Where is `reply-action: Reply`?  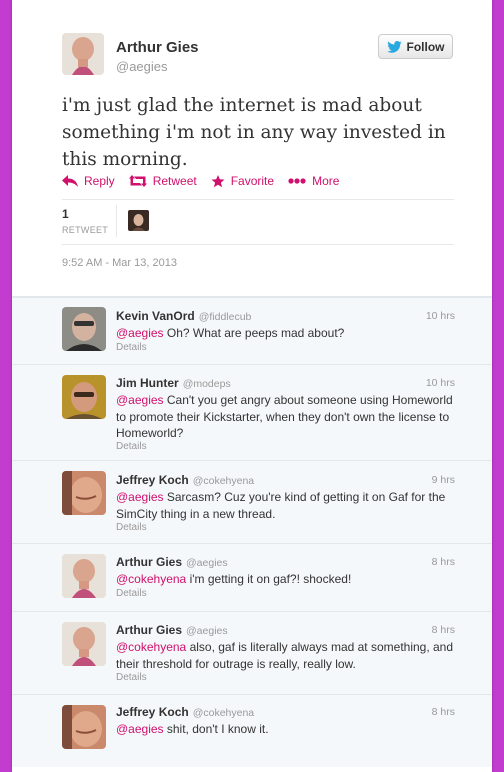 reply-action: Reply is located at coordinates (88, 181).